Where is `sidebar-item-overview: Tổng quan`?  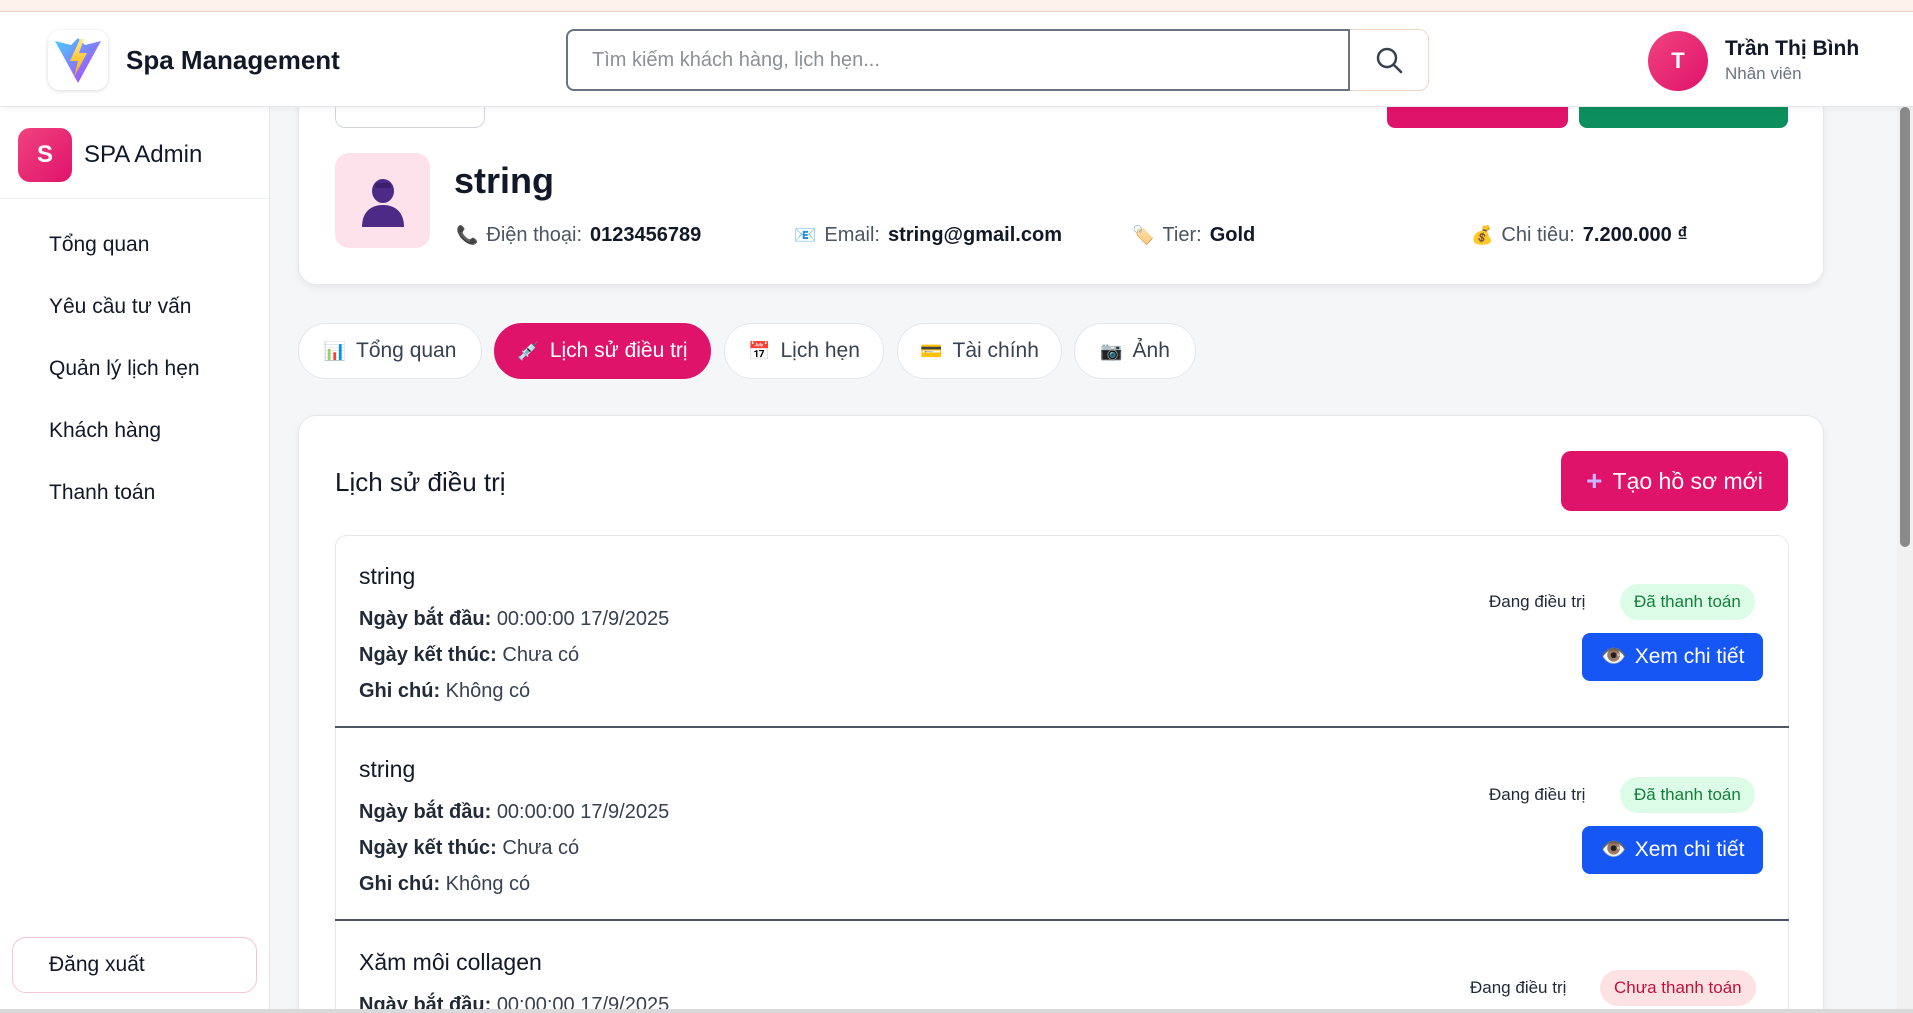
sidebar-item-overview: Tổng quan is located at coordinates (99, 245).